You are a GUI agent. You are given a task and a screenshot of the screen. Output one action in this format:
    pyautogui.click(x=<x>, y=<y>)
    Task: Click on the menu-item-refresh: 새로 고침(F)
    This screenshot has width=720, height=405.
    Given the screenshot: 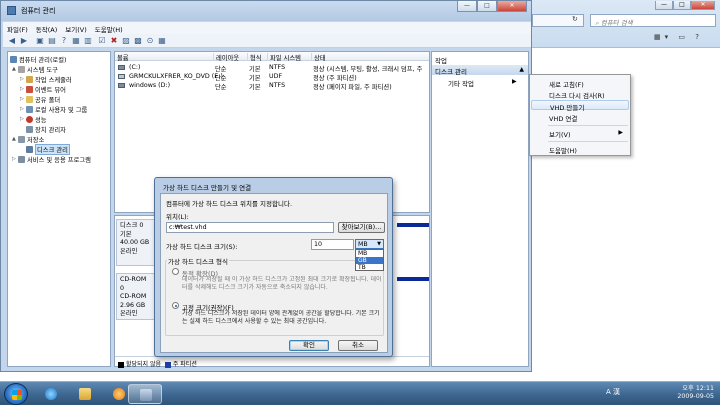 What is the action you would take?
    pyautogui.click(x=580, y=83)
    